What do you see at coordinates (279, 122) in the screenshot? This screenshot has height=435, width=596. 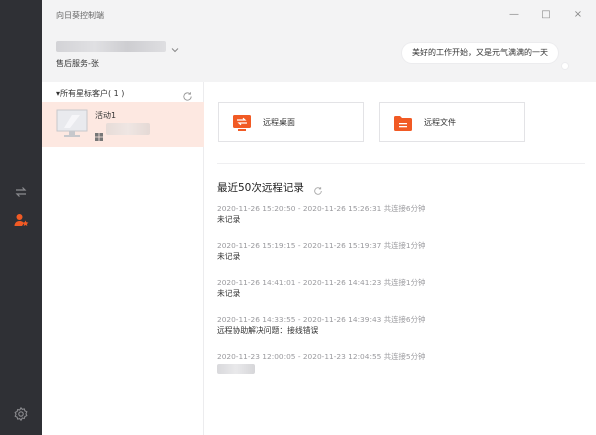 I see `remote-desktop-label: 远程桌面` at bounding box center [279, 122].